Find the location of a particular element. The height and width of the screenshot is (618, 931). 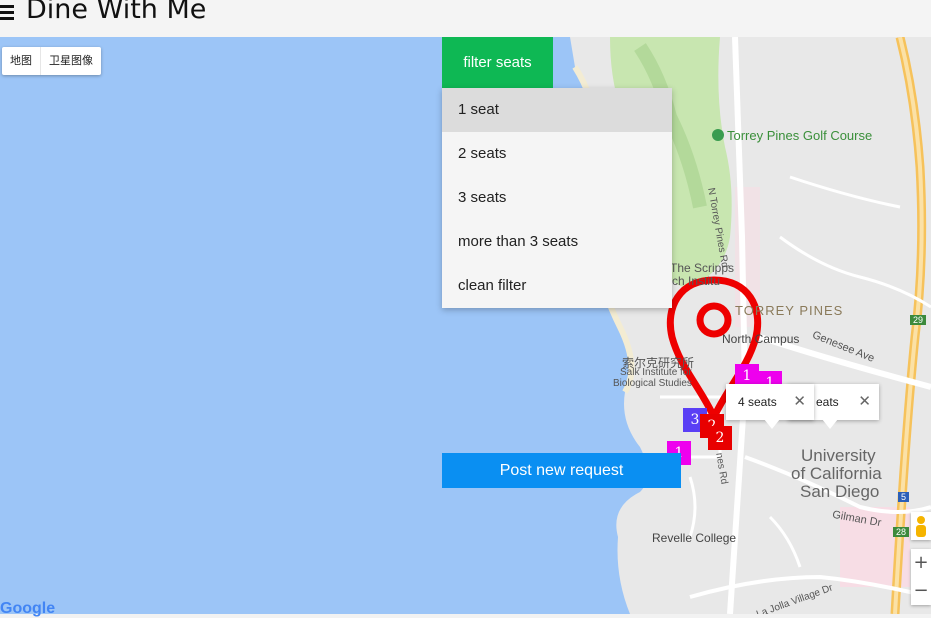

highway-5-shield: 5 is located at coordinates (904, 497).